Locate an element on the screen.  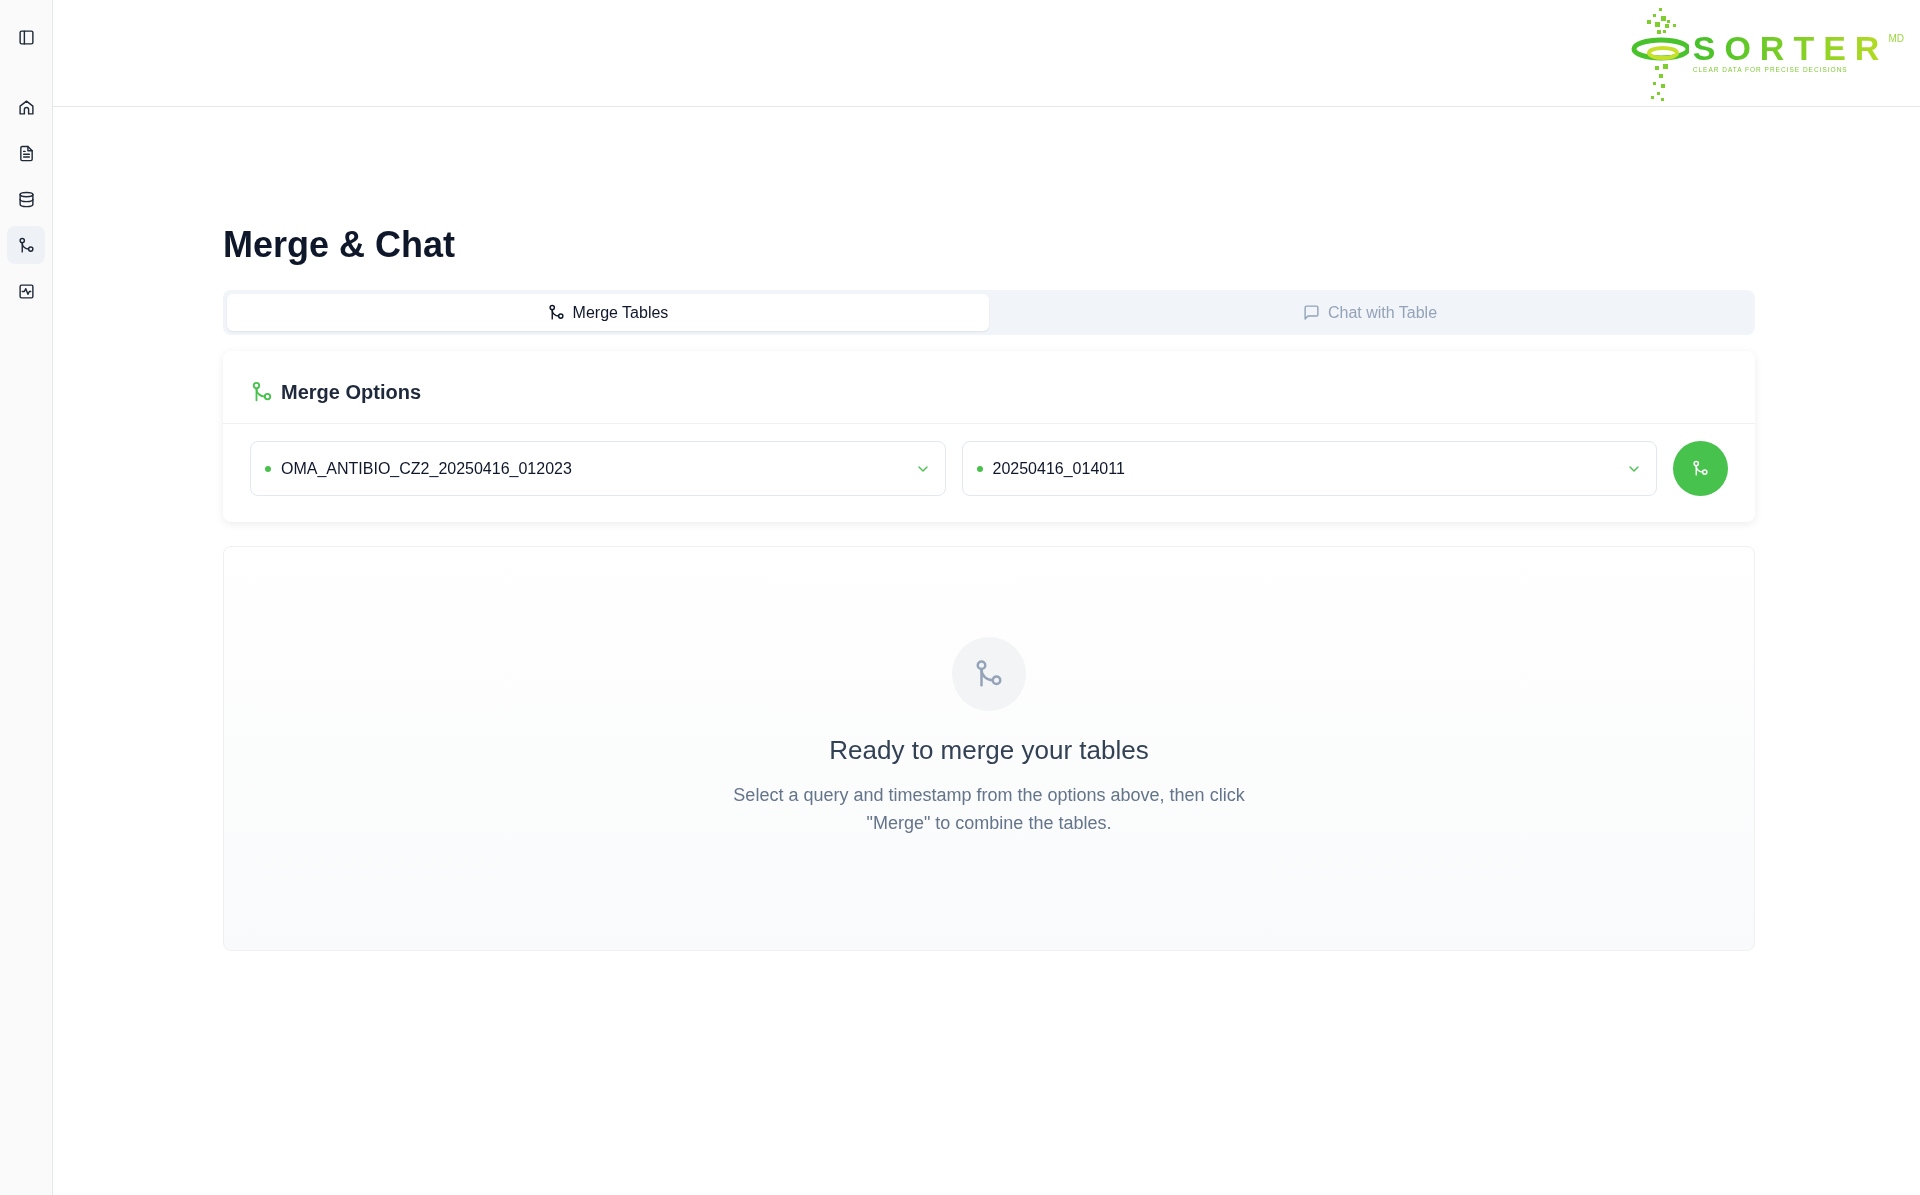
logo-superscript: MD is located at coordinates (1896, 39).